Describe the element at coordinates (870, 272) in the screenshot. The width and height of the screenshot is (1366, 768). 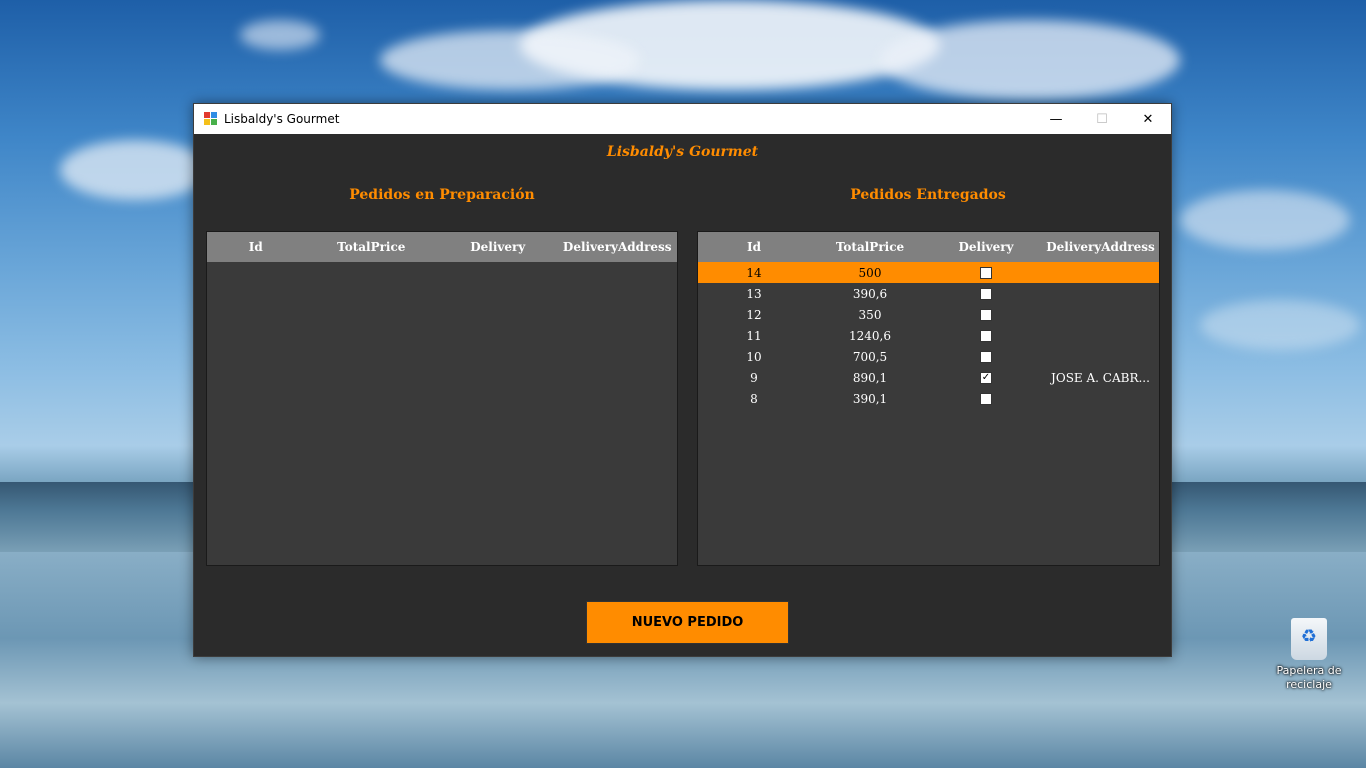
I see `cell-totalprice: 500` at that location.